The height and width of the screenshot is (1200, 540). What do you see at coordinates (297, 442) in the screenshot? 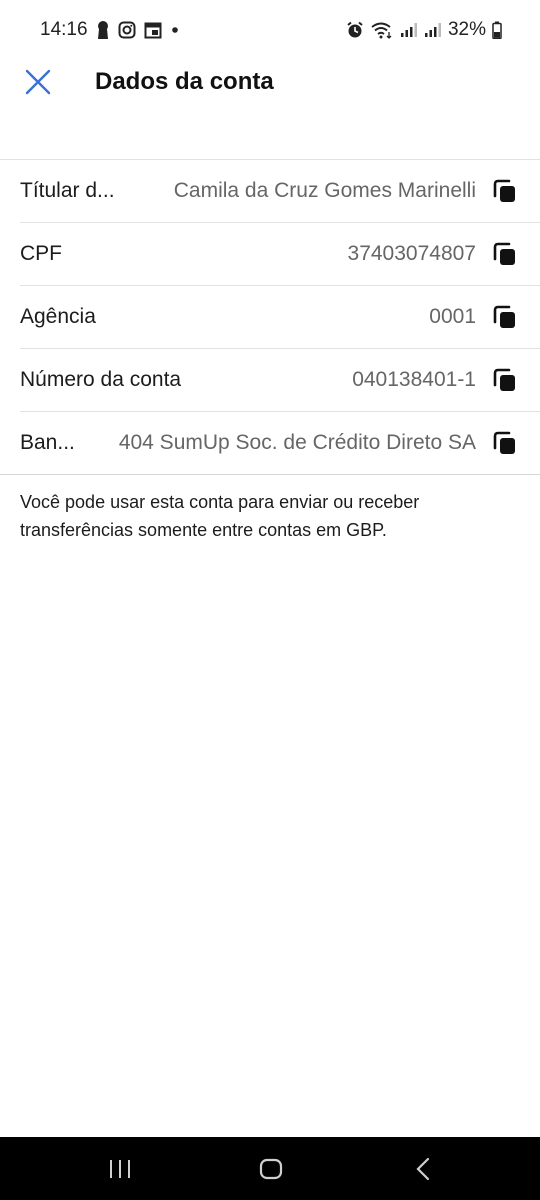
I see `row-value: 404 SumUp Soc. de Crédito Direto SA` at bounding box center [297, 442].